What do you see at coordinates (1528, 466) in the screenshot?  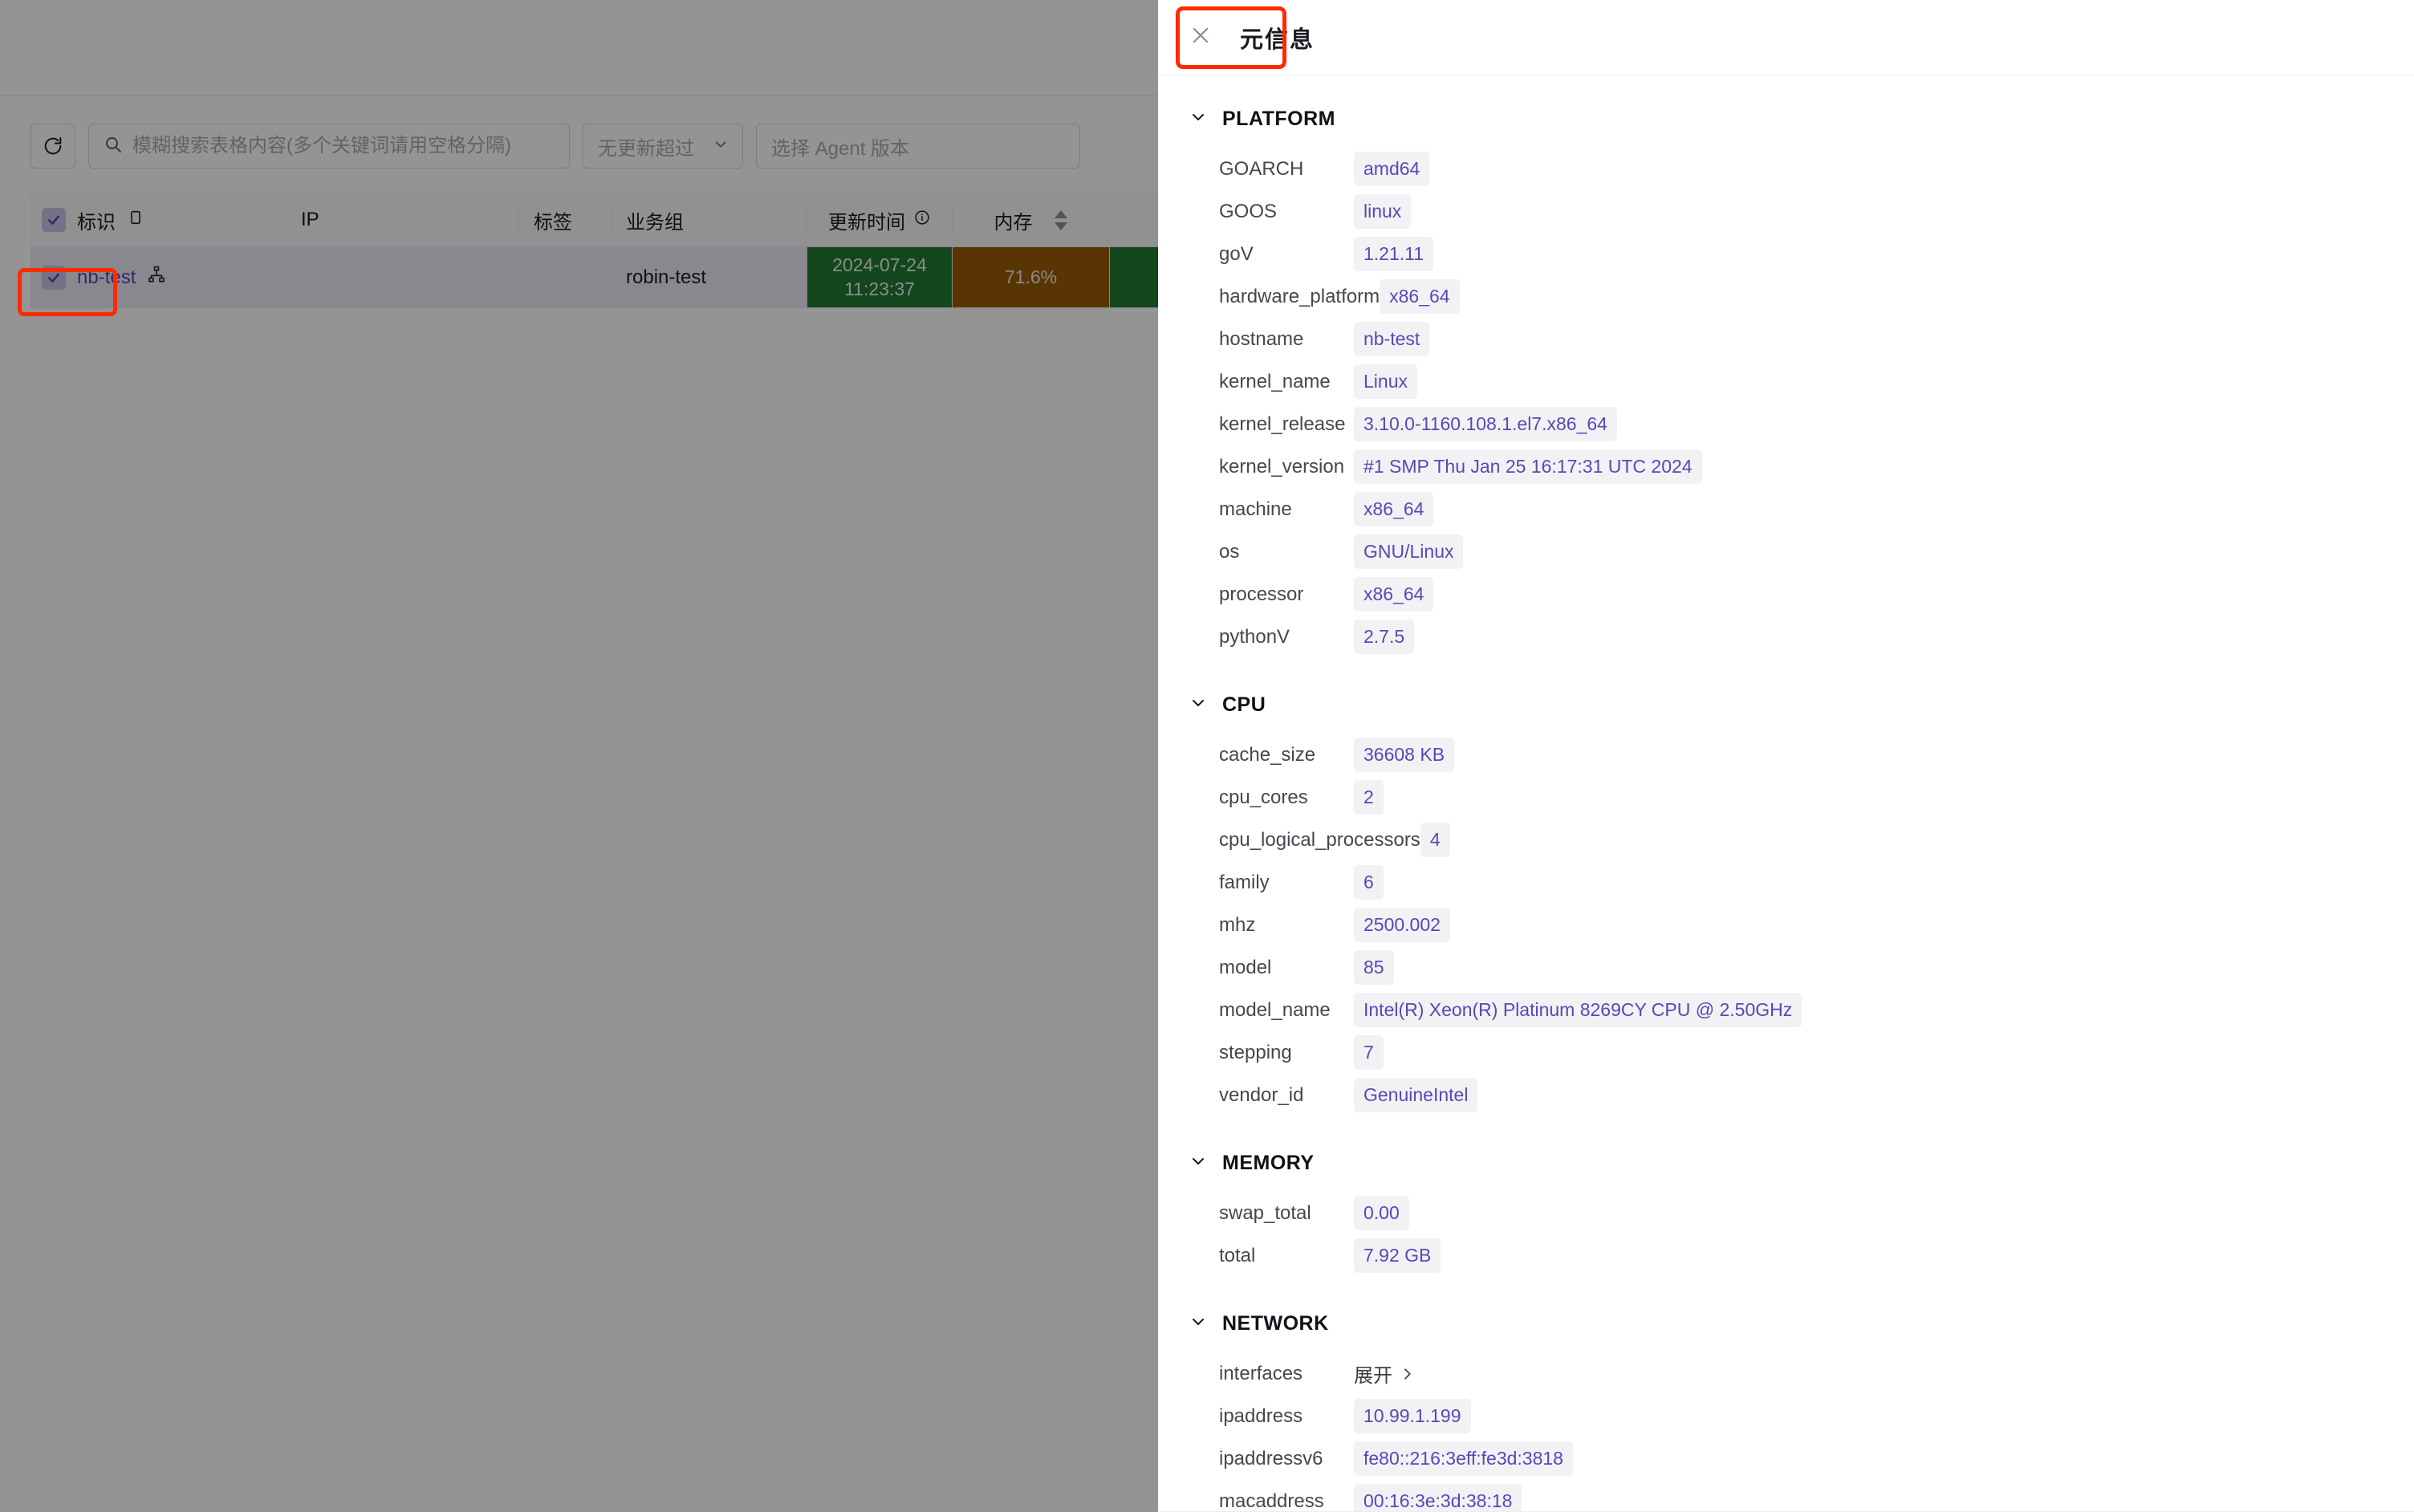 I see `meta-value: #1 SMP Thu Jan 25 16:17:31 UTC 2024` at bounding box center [1528, 466].